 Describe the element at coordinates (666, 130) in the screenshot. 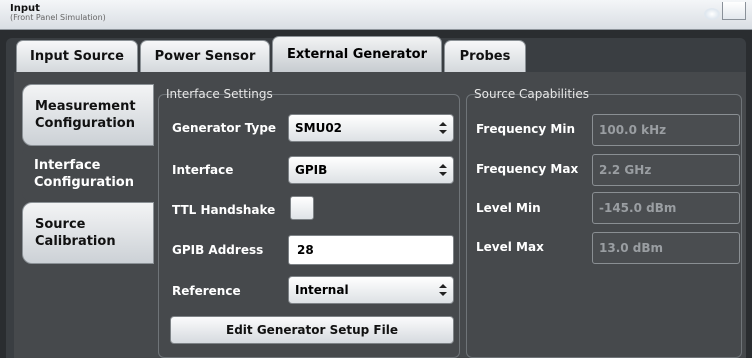

I see `frequency-min-value: 100.0 kHz` at that location.